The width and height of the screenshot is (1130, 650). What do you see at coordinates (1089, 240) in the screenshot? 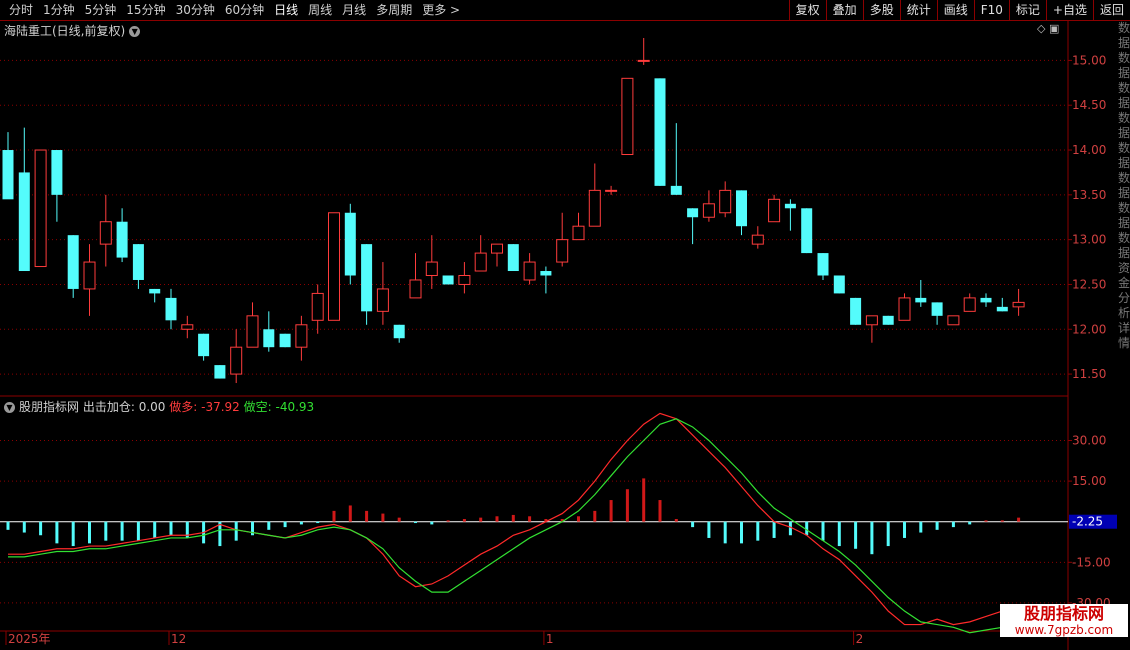
I see `main-y-label: 13.00` at bounding box center [1089, 240].